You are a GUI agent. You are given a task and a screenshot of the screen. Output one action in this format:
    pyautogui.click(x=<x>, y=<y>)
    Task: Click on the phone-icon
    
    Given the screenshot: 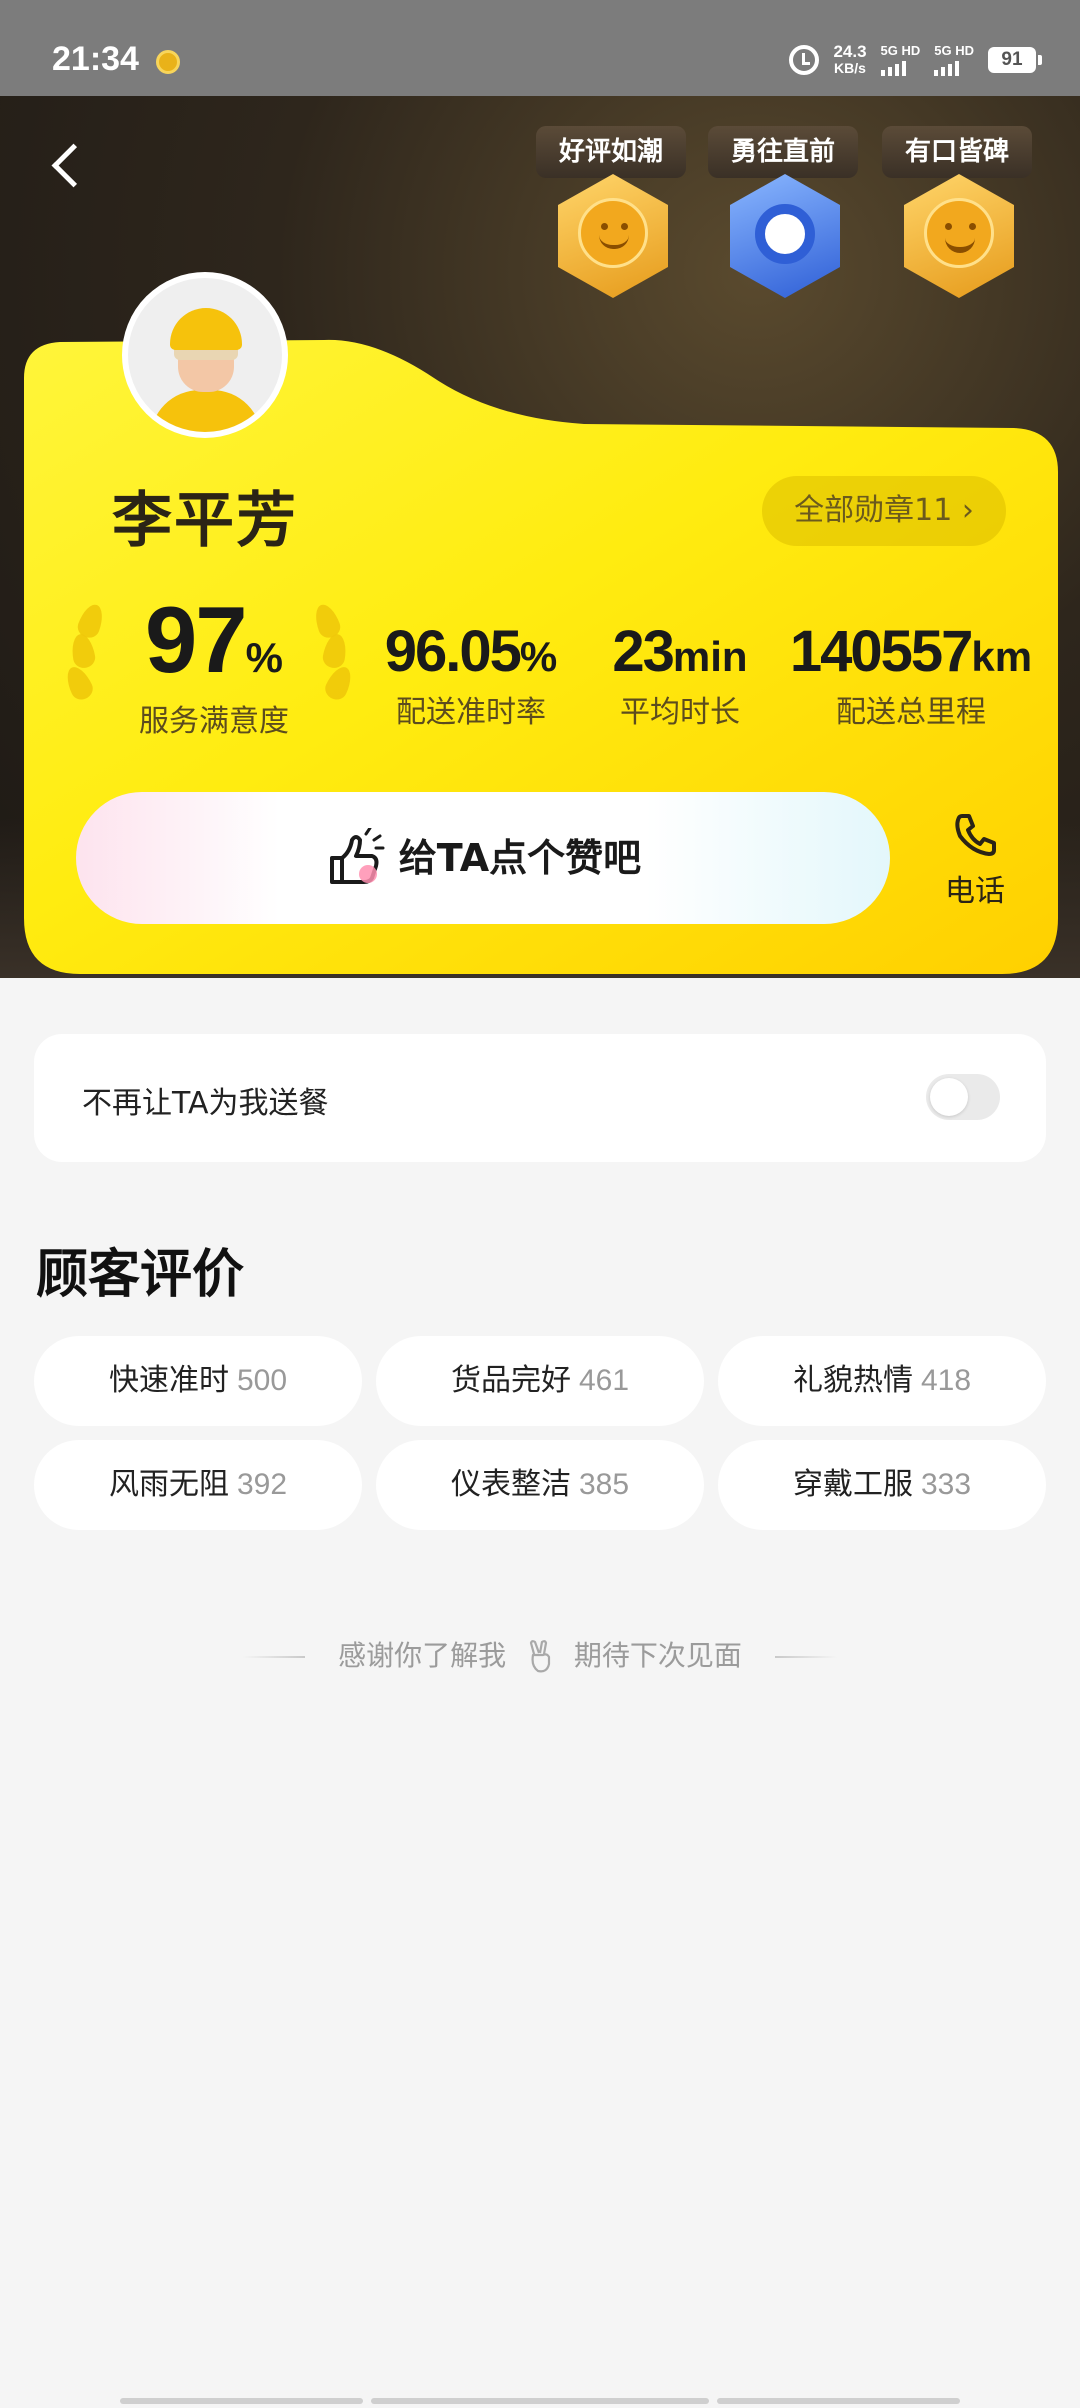 What is the action you would take?
    pyautogui.click(x=975, y=835)
    